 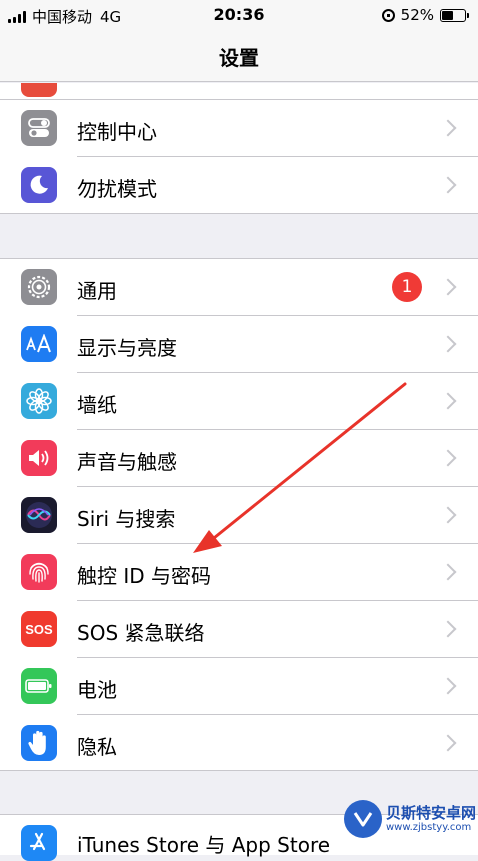 I want to click on settings-row-label: iTunes Store 与 App Store, so click(x=204, y=845).